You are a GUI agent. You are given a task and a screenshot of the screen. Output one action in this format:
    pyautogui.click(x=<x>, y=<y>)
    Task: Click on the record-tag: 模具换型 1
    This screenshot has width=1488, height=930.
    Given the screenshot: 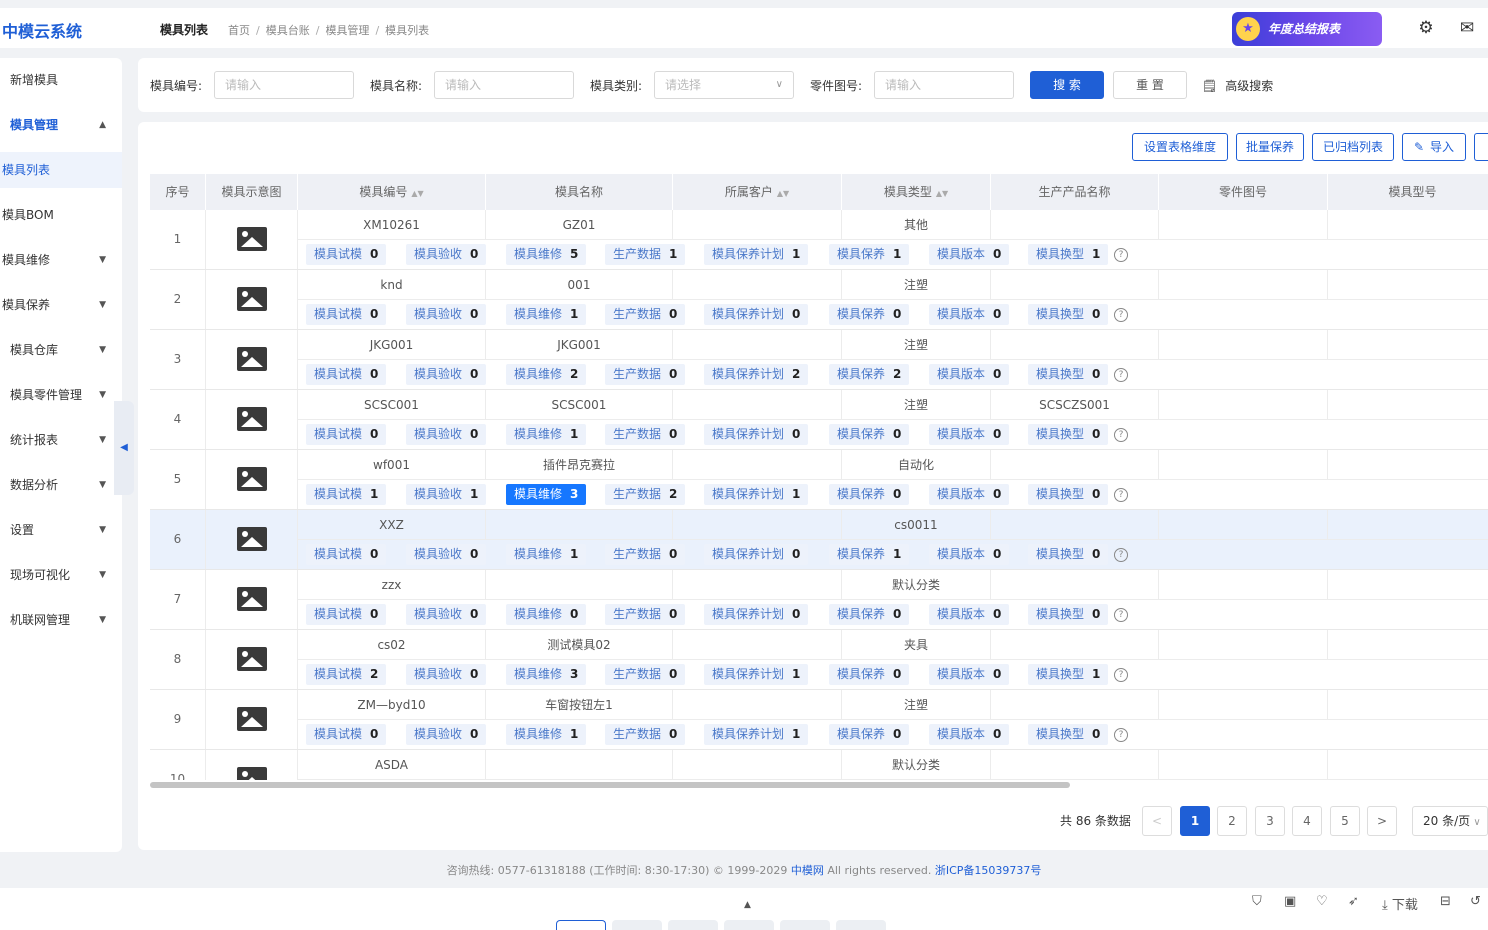 What is the action you would take?
    pyautogui.click(x=1068, y=674)
    